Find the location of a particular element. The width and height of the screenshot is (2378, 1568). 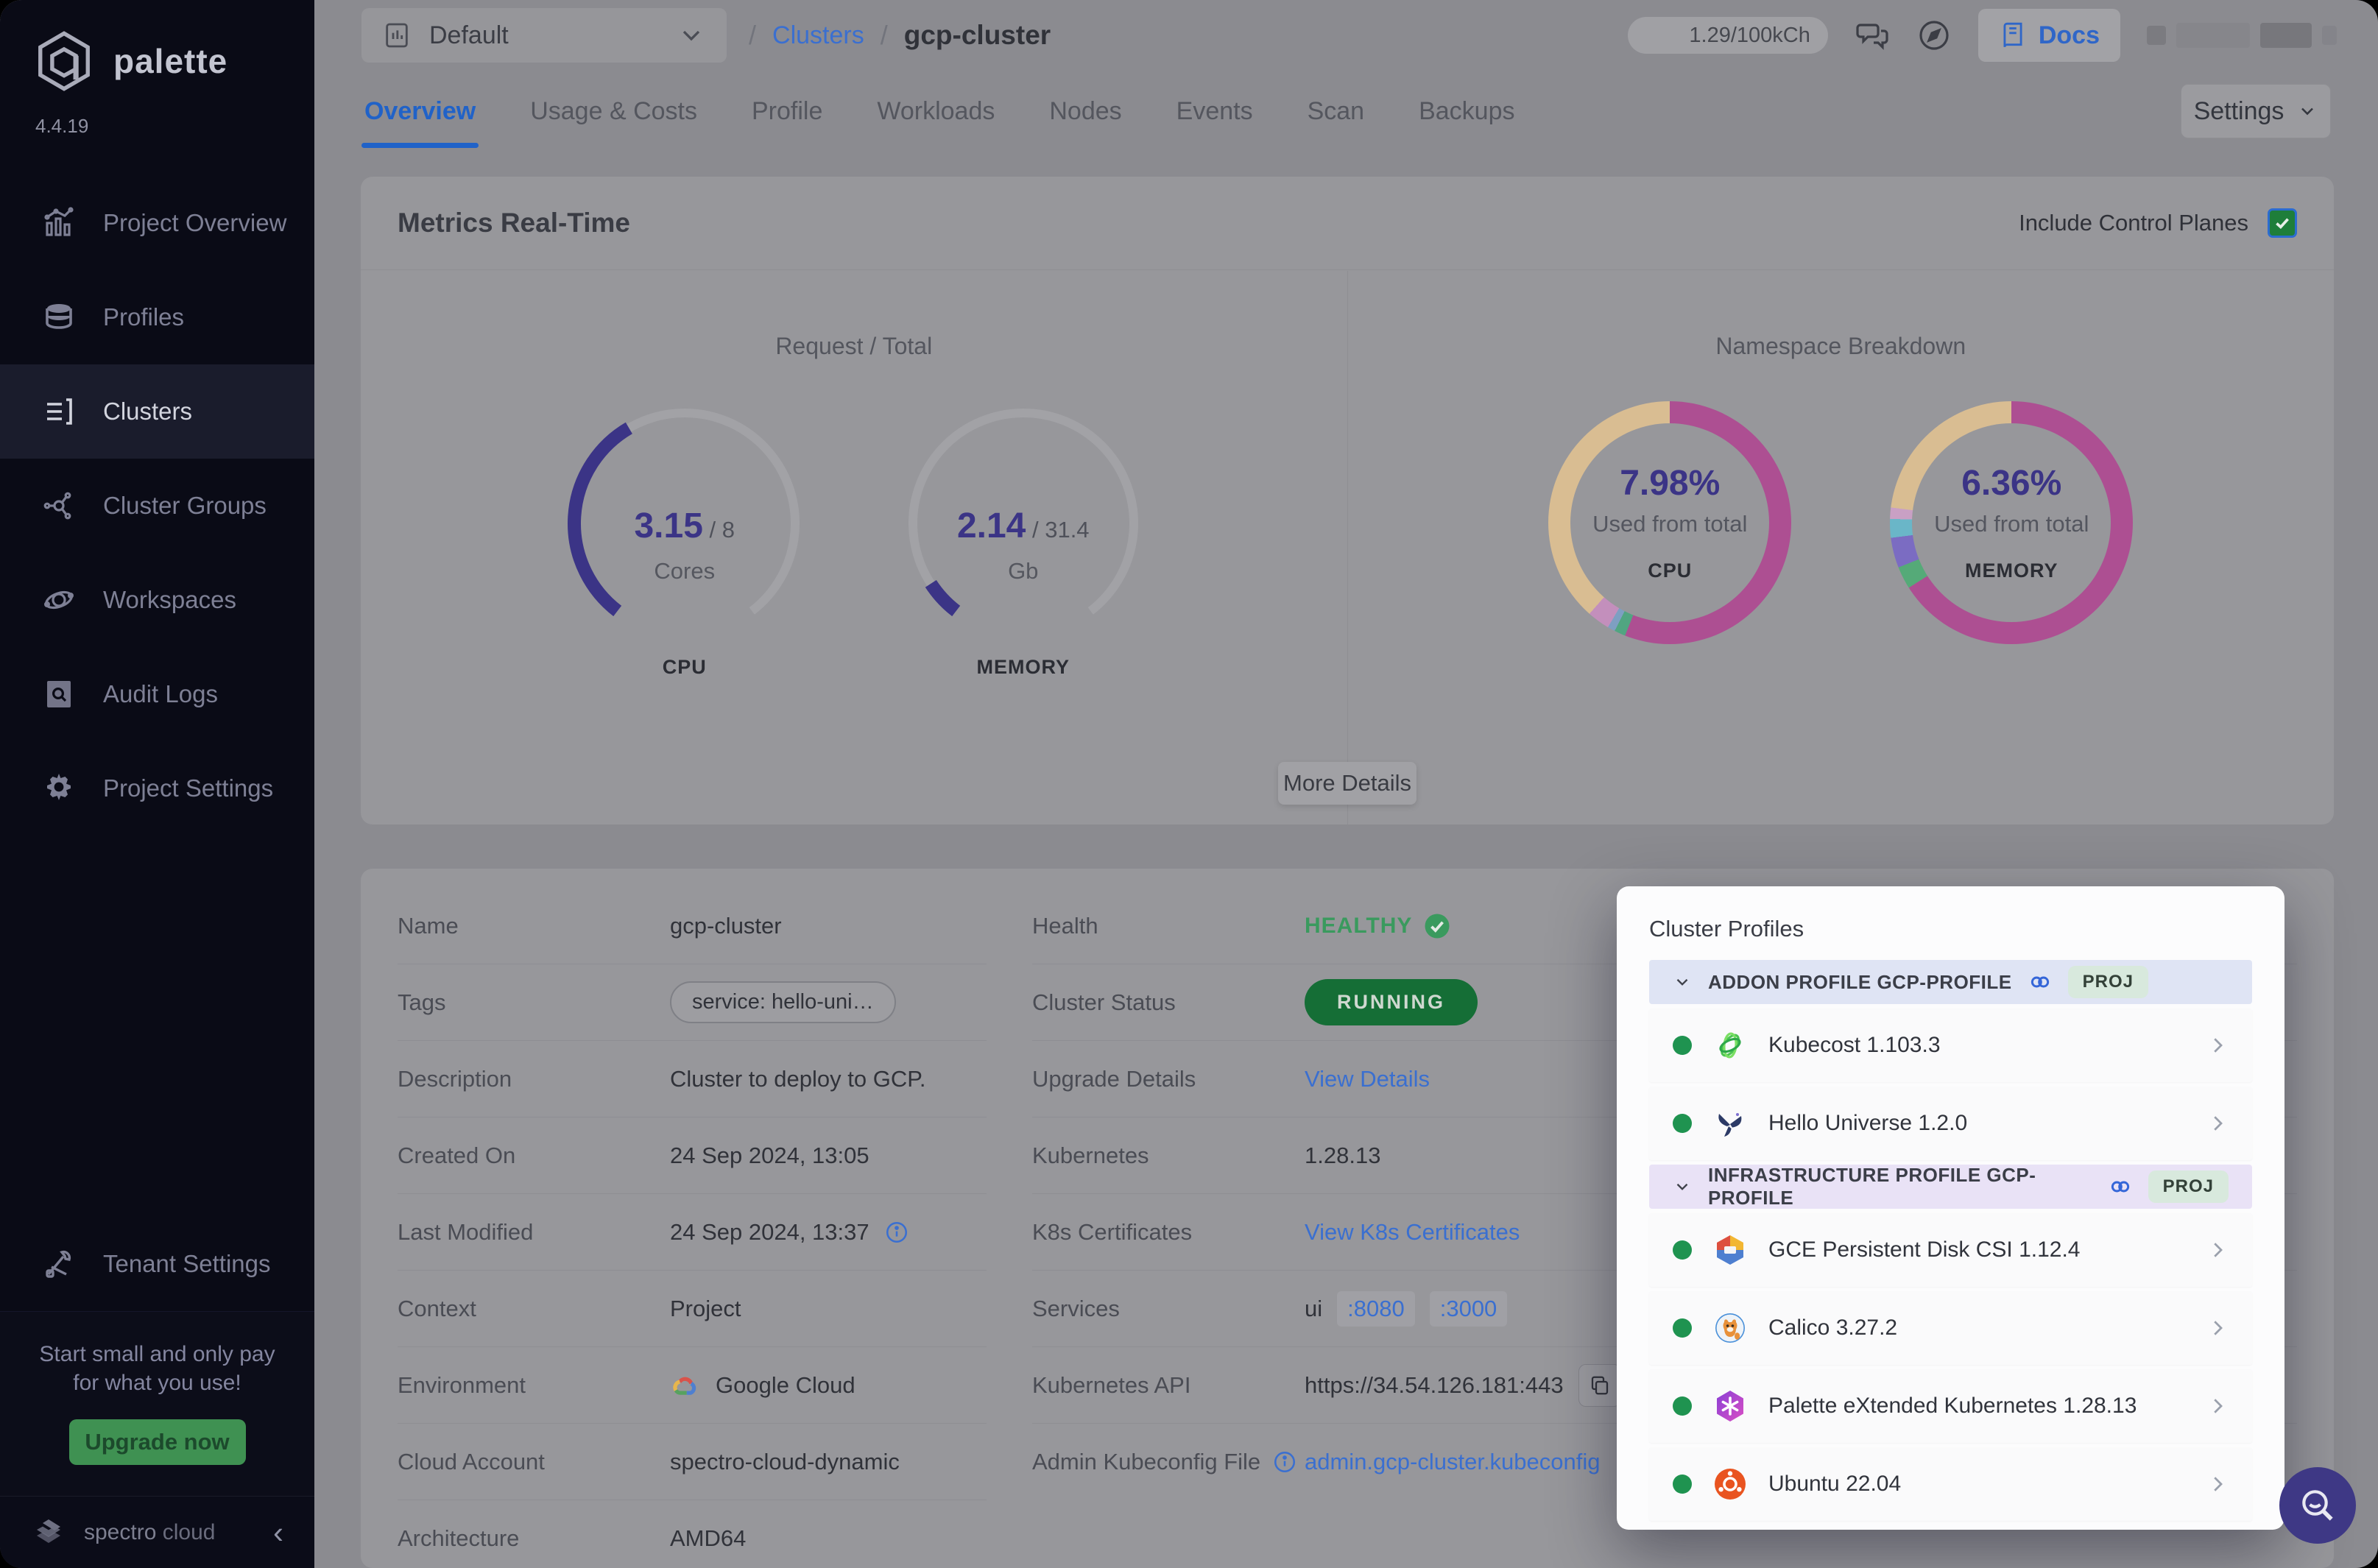

profile-item-hello-universe: Hello Universe 1.2.0 is located at coordinates (1950, 1124).